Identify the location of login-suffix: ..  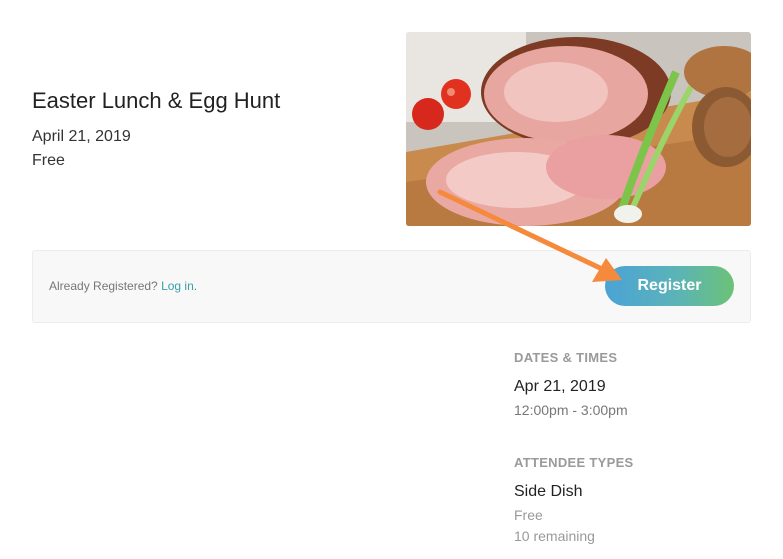
(195, 286).